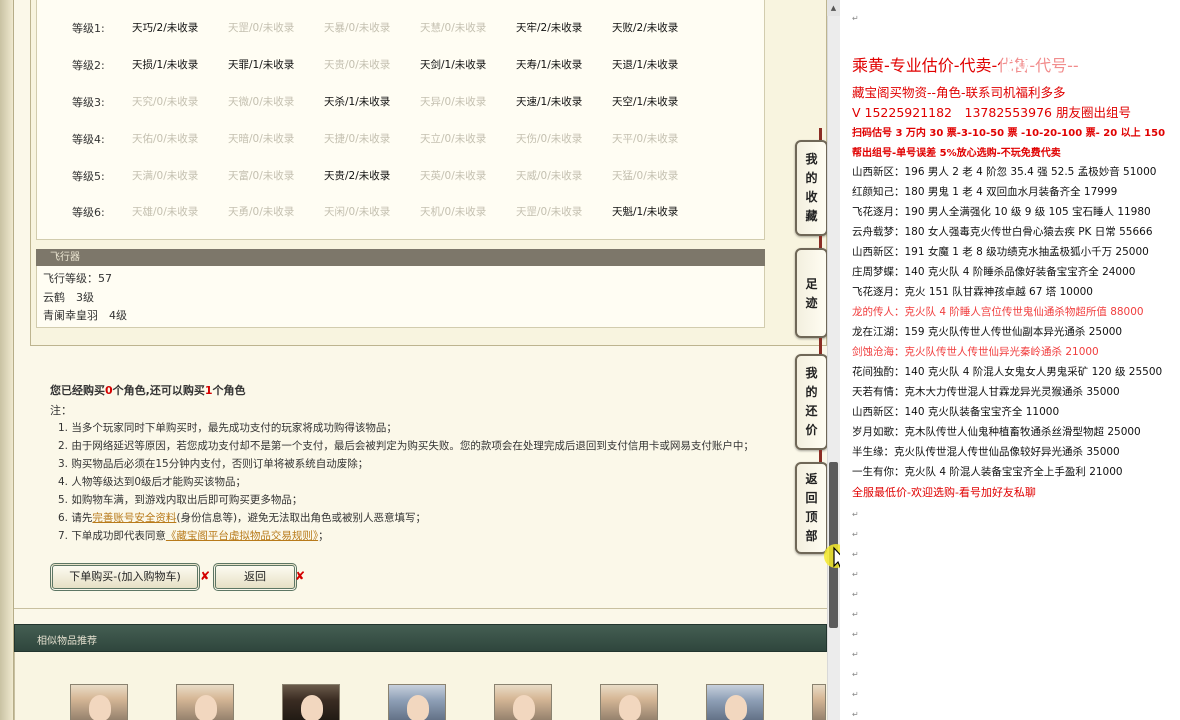  Describe the element at coordinates (811, 411) in the screenshot. I see `counteroffer-char-3: 还` at that location.